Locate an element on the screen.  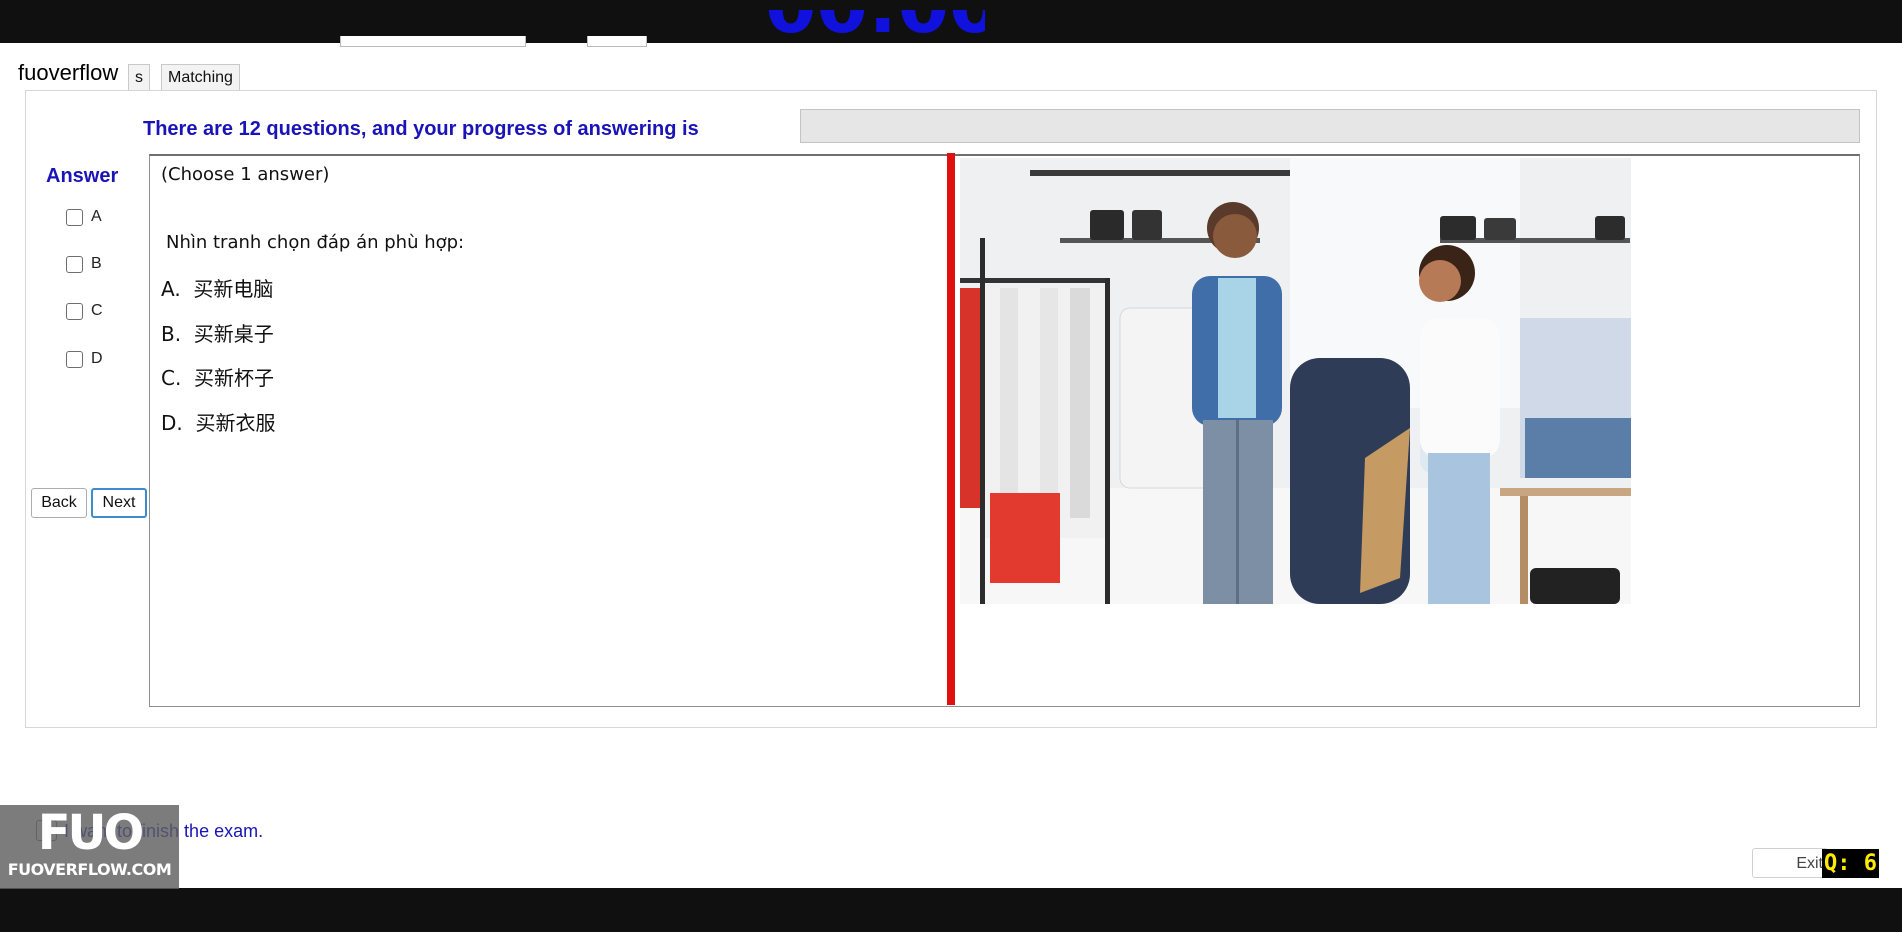
answer-option-c: C is located at coordinates (84, 311).